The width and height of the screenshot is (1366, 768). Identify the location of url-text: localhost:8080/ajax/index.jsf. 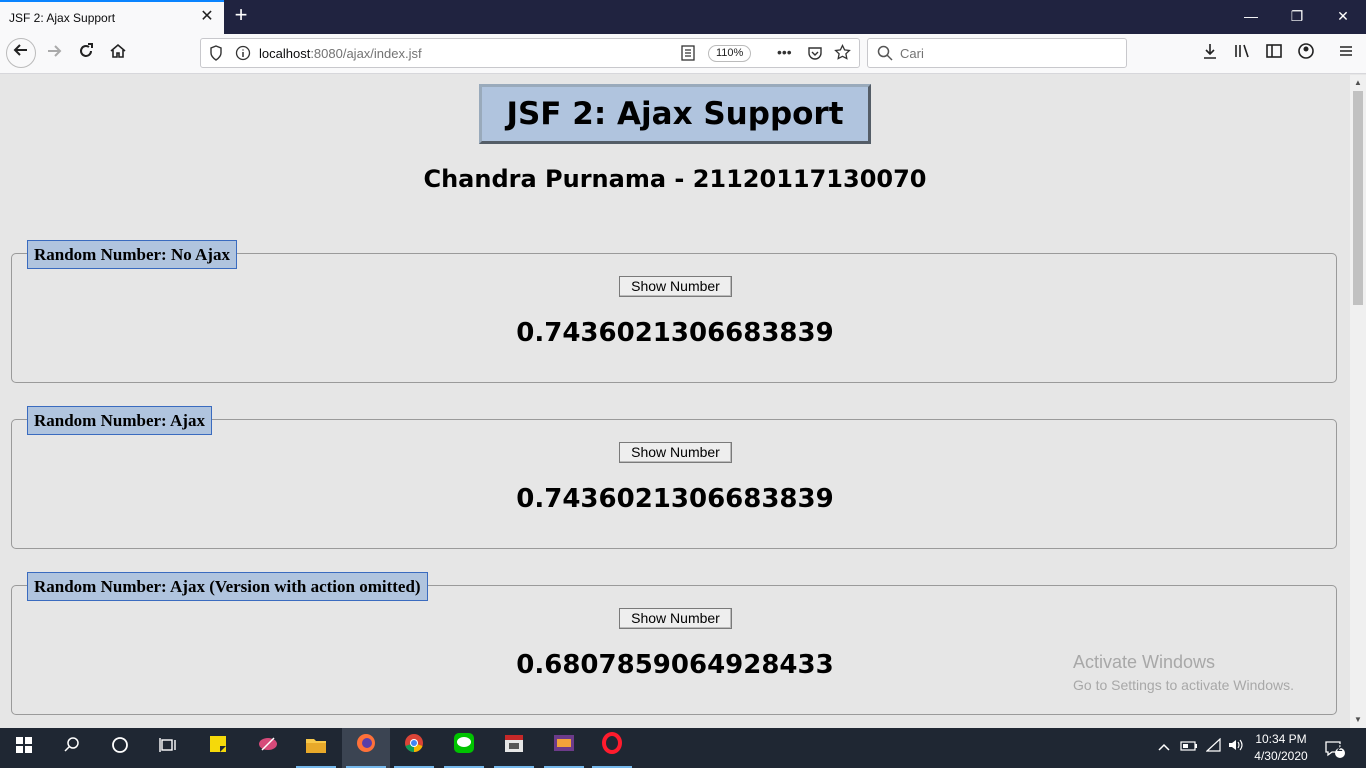
(340, 53).